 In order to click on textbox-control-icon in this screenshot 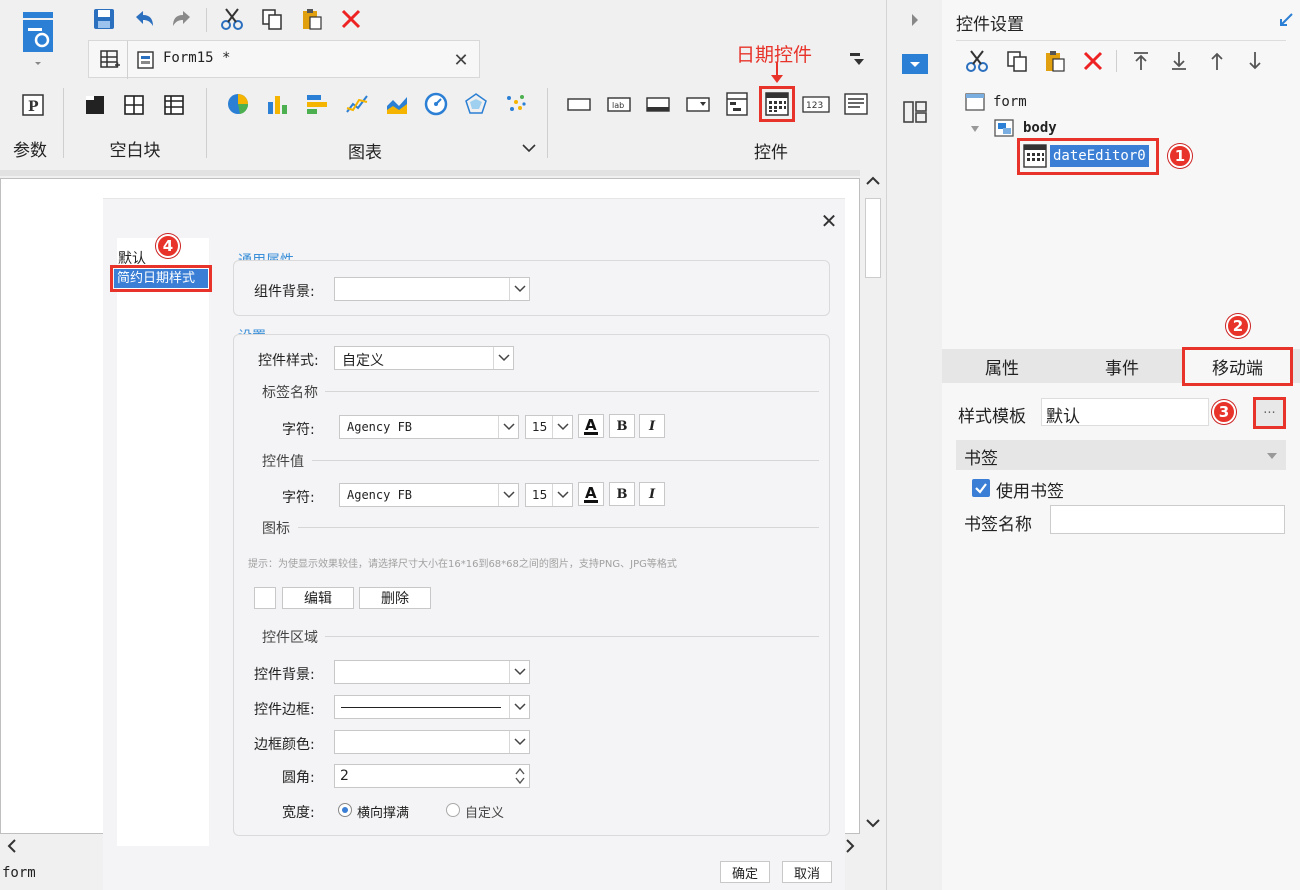, I will do `click(579, 104)`.